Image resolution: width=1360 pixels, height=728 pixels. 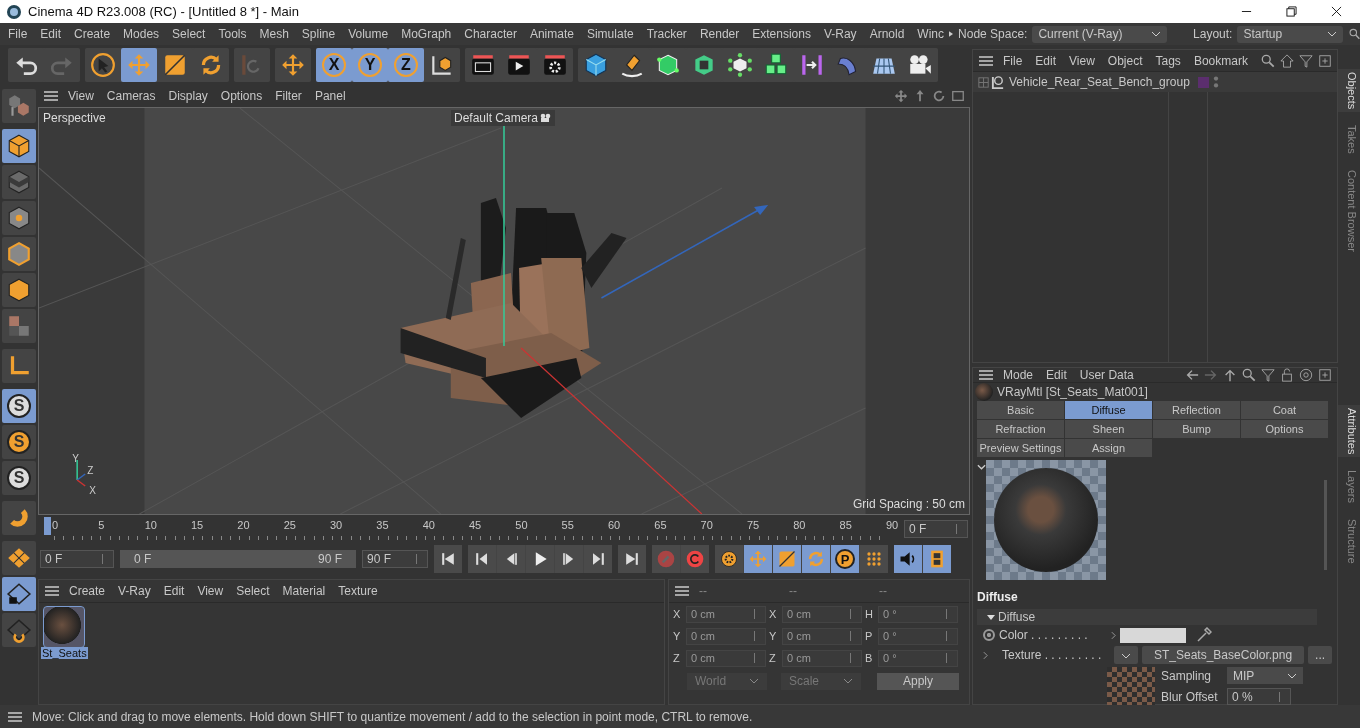 I want to click on attribute-tab: Diffuse, so click(x=1108, y=410).